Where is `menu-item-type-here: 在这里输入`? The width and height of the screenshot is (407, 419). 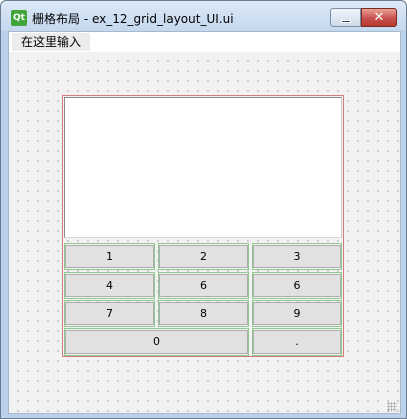 menu-item-type-here: 在这里输入 is located at coordinates (51, 42).